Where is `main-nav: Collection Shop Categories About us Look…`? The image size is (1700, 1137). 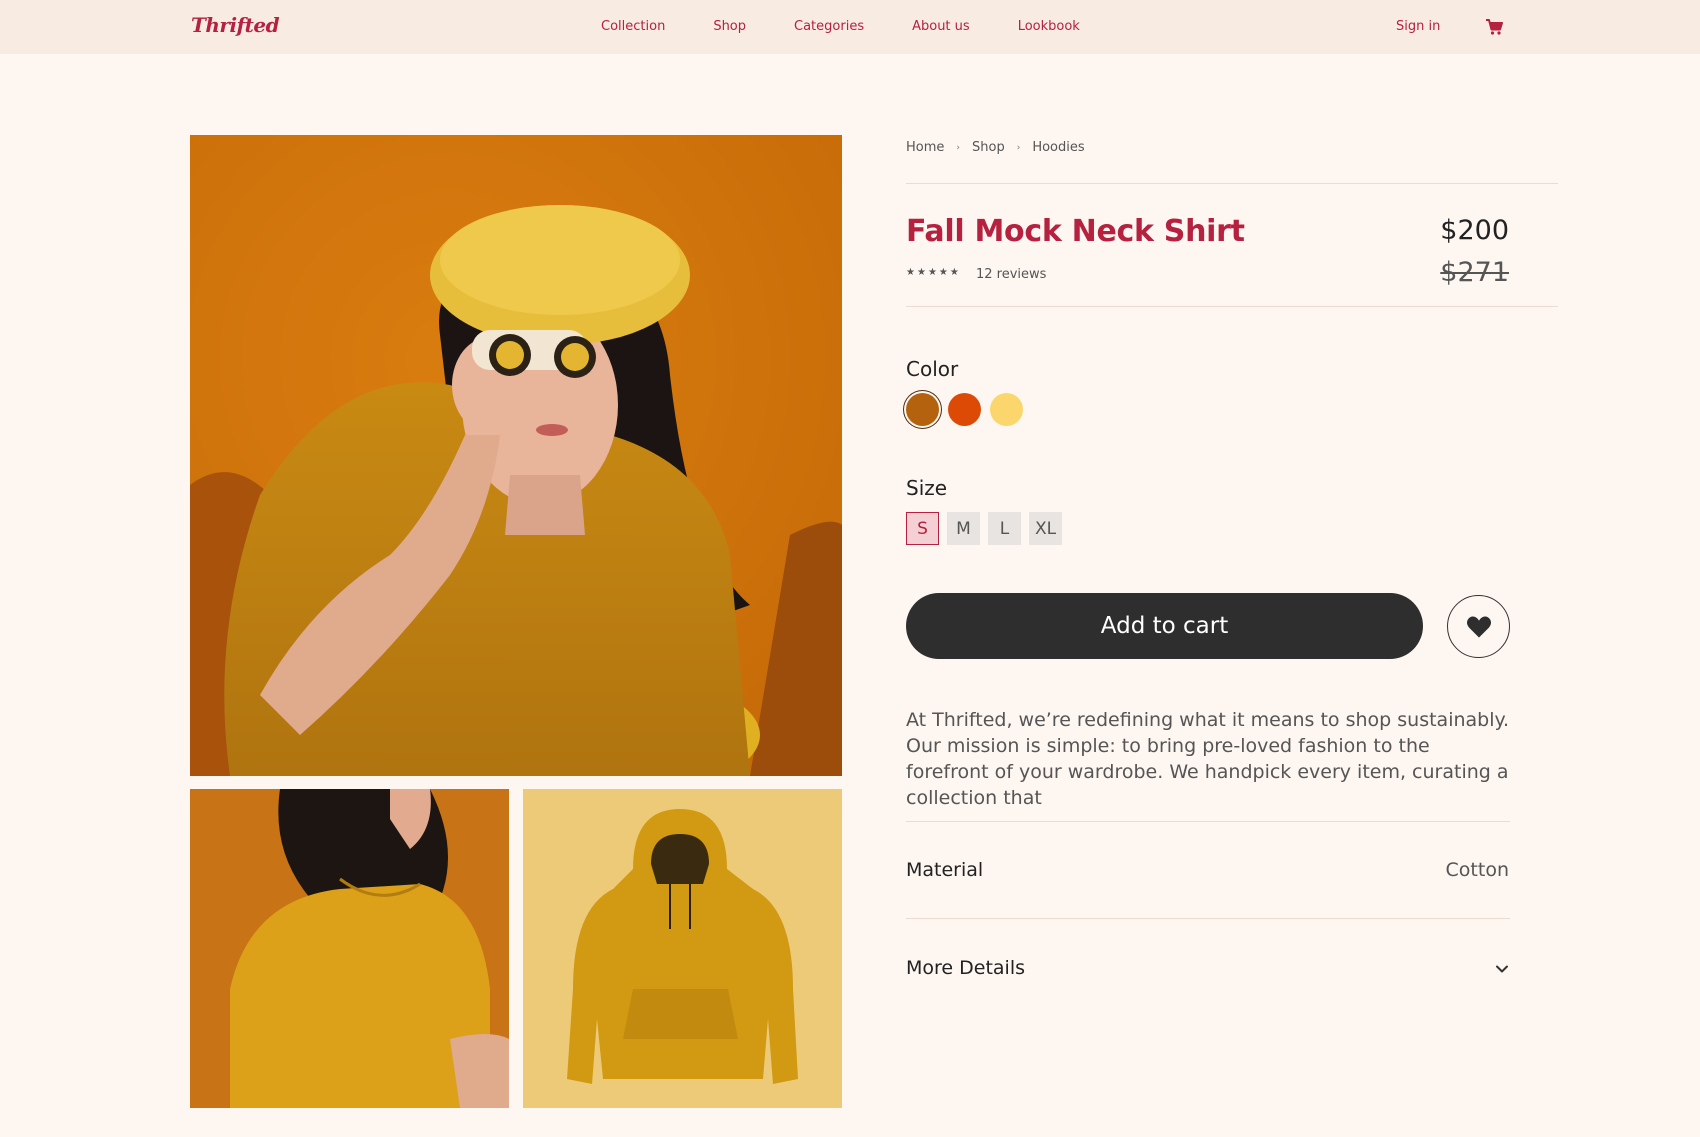
main-nav: Collection Shop Categories About us Look… is located at coordinates (840, 26).